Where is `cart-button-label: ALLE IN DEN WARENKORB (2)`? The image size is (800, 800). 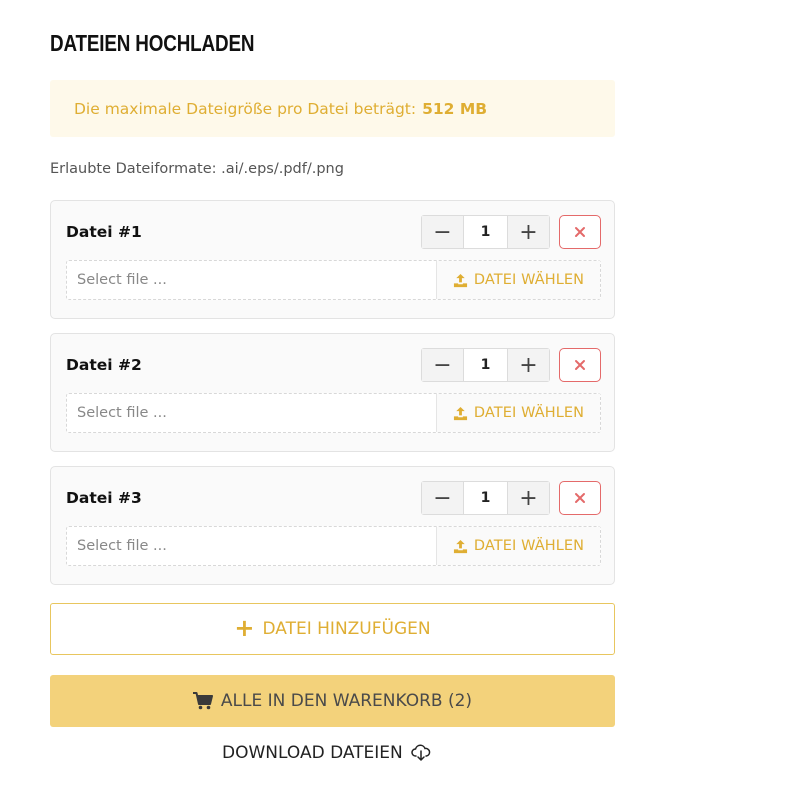
cart-button-label: ALLE IN DEN WARENKORB (2) is located at coordinates (346, 701).